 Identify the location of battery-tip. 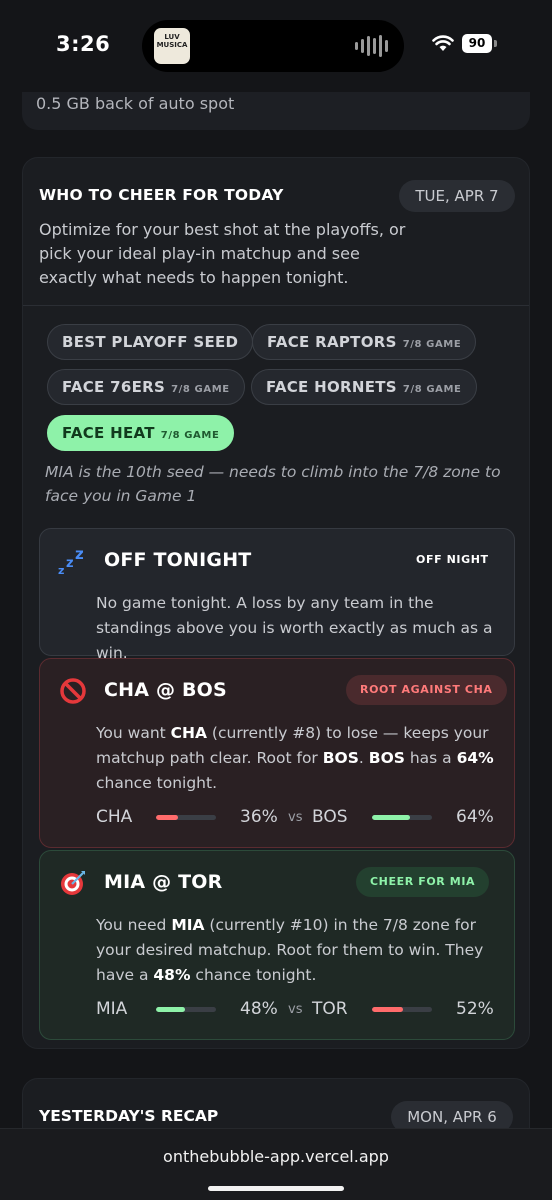
(495, 43).